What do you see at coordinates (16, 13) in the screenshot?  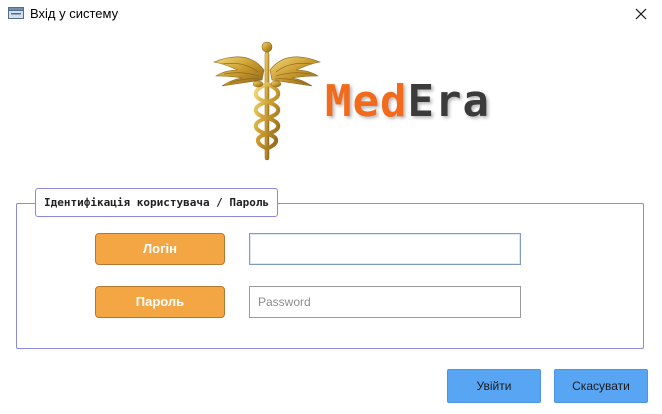 I see `window-app-icon` at bounding box center [16, 13].